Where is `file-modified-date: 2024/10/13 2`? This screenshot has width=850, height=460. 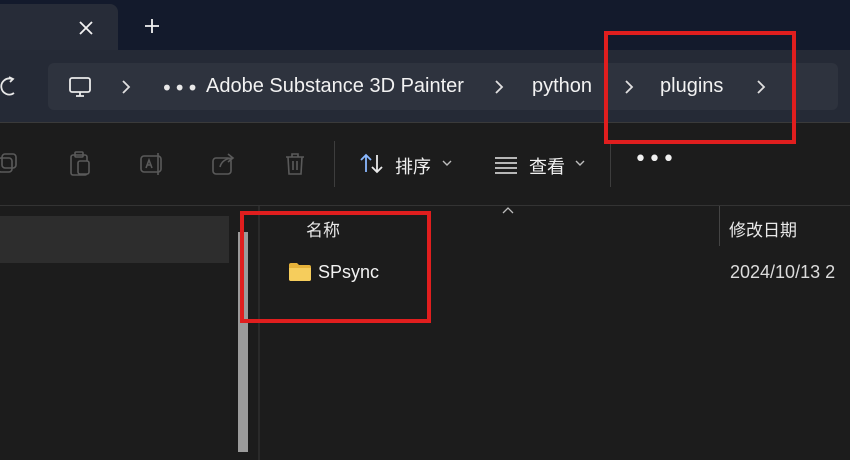 file-modified-date: 2024/10/13 2 is located at coordinates (783, 272).